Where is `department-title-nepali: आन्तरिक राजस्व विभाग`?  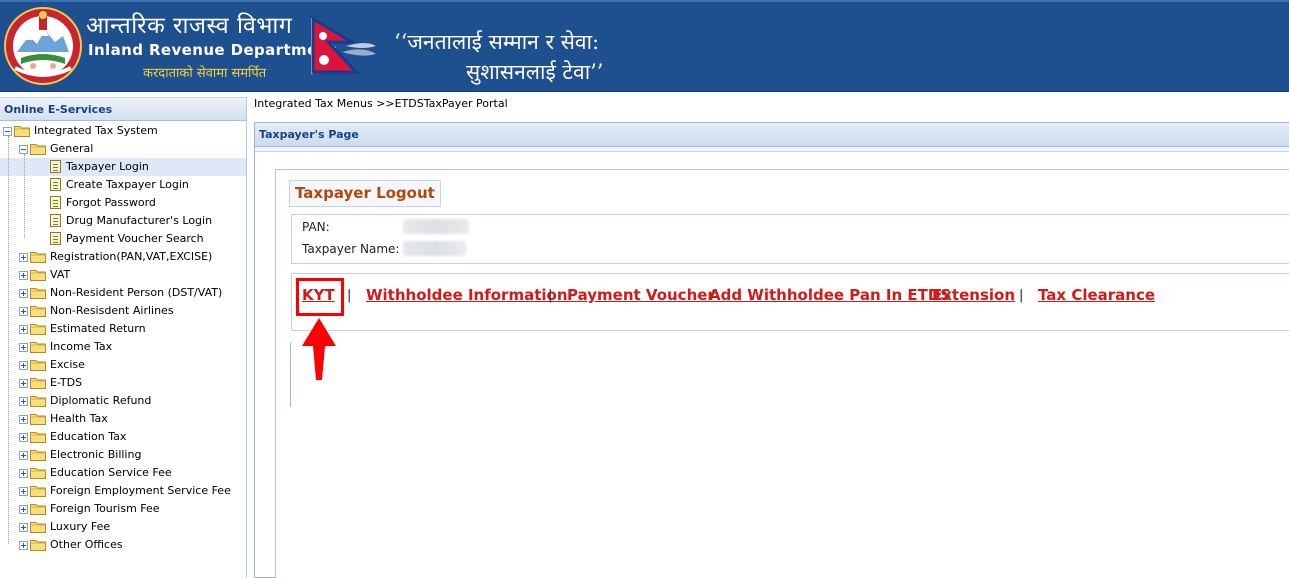 department-title-nepali: आन्तरिक राजस्व विभाग is located at coordinates (189, 26).